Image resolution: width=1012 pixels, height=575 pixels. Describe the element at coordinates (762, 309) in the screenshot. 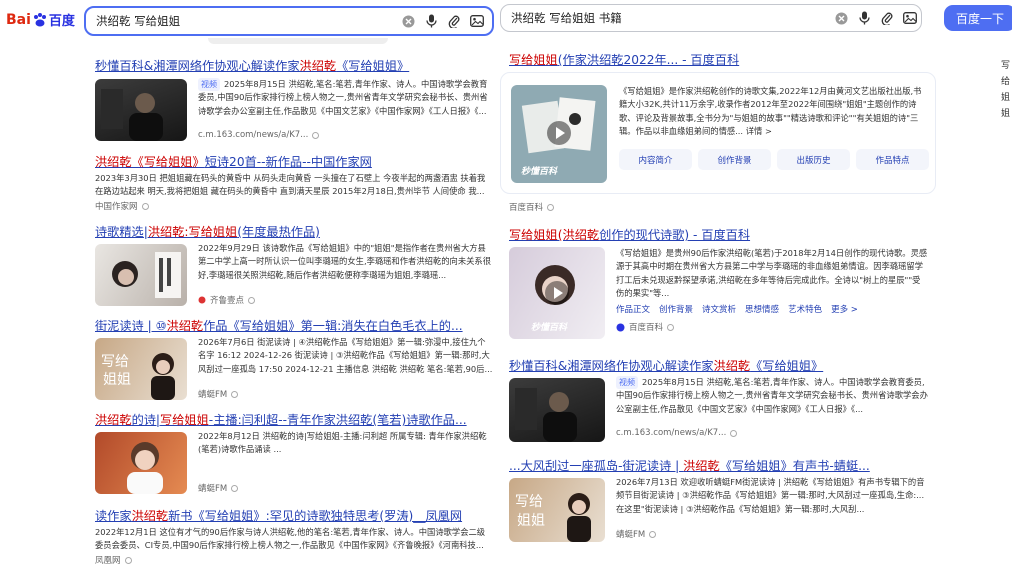

I see `link-emotions: 思想情感` at that location.